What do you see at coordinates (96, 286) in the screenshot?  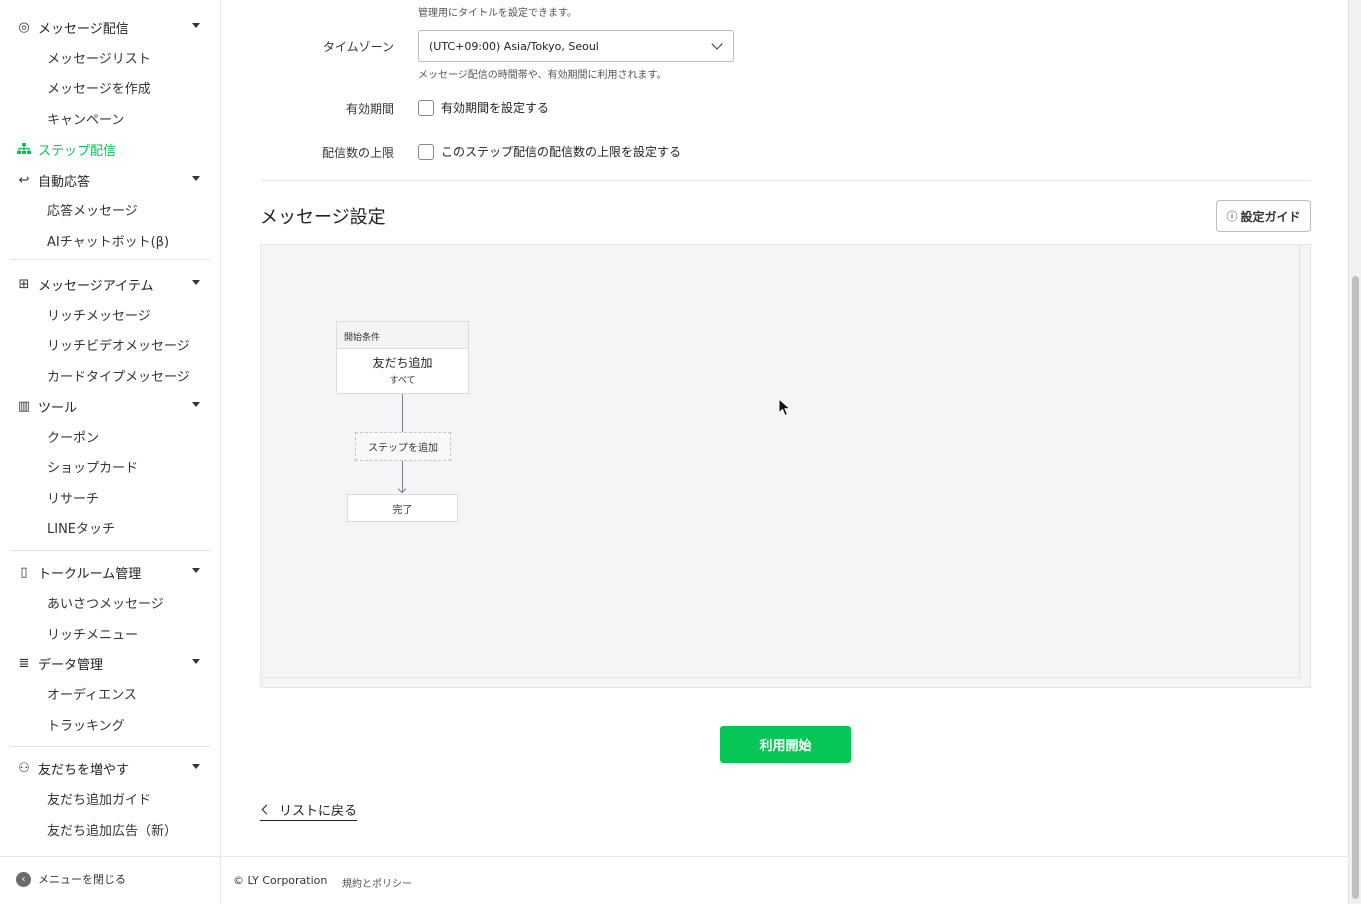 I see `nav-group-label: メッセージアイテム` at bounding box center [96, 286].